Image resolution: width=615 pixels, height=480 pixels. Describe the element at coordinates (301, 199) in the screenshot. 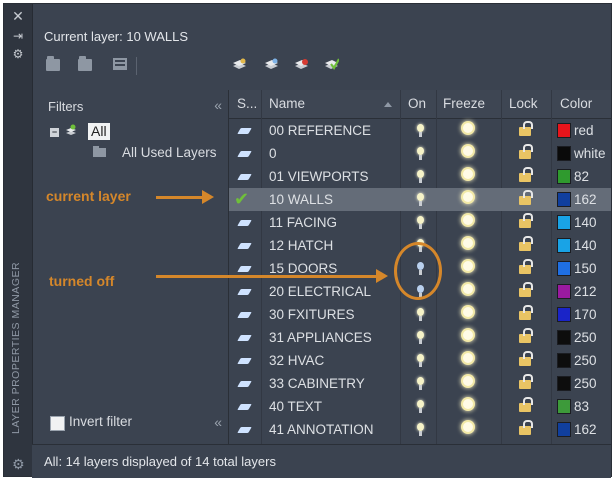

I see `layer-name: 10 WALLS` at that location.